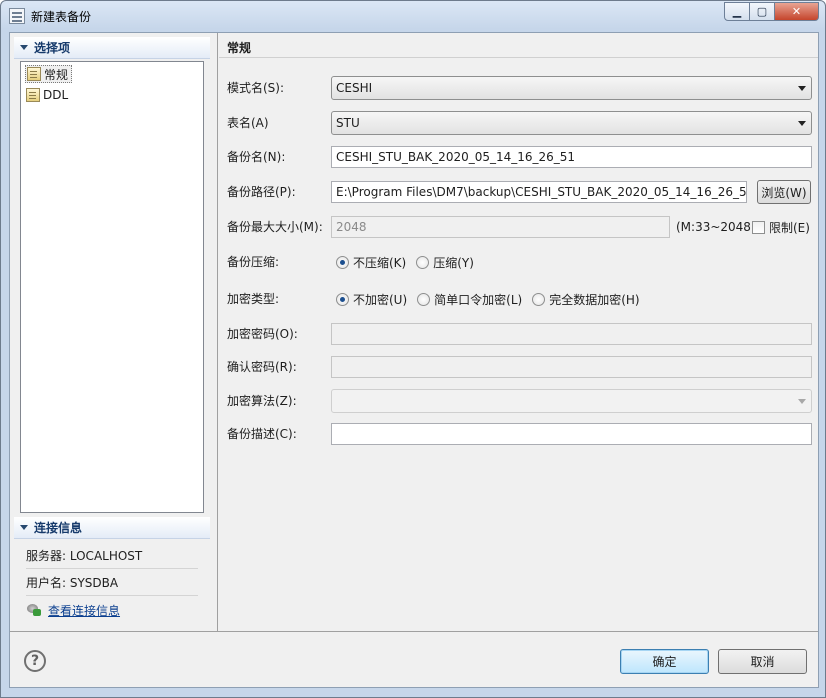 This screenshot has width=826, height=698. I want to click on description-label: 备份描述(C):, so click(262, 434).